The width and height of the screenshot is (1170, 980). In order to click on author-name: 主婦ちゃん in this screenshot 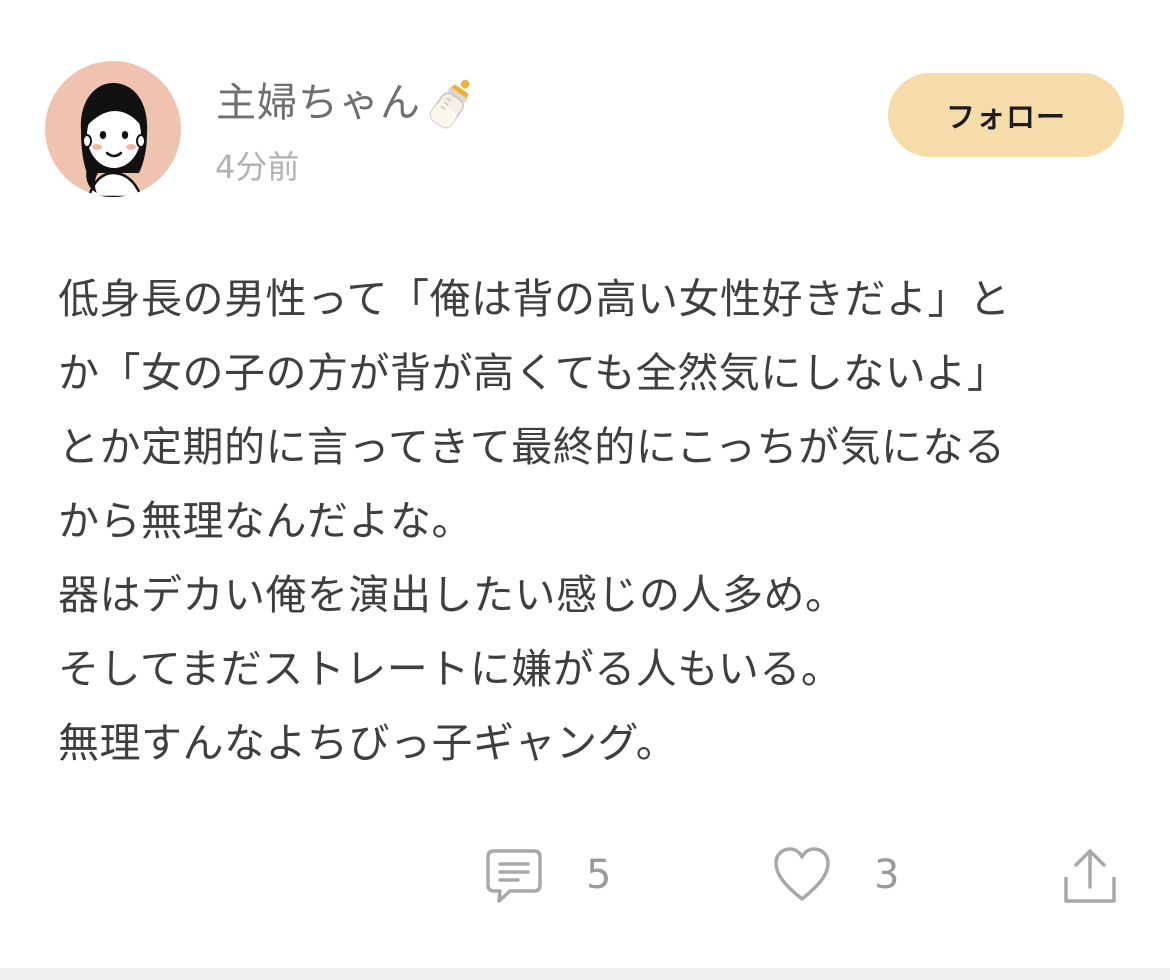, I will do `click(318, 103)`.